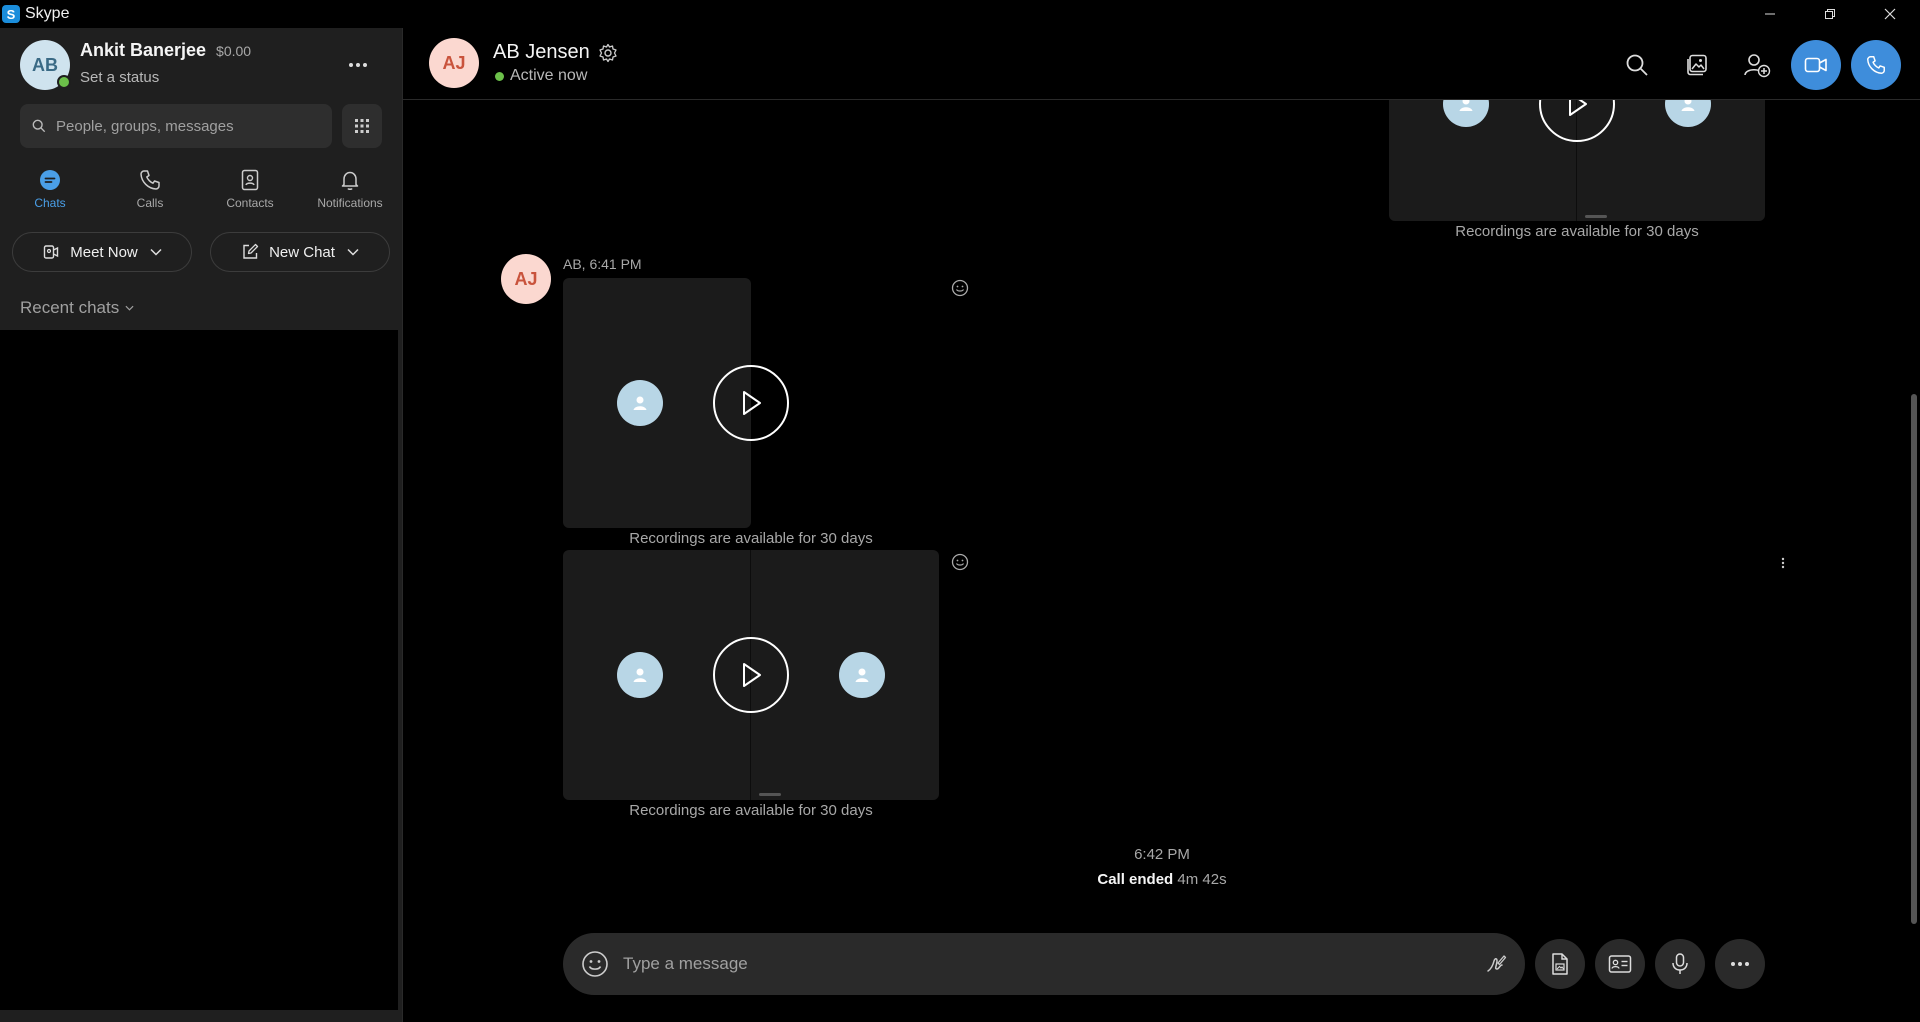 The image size is (1920, 1022). I want to click on file-image-icon, so click(1560, 964).